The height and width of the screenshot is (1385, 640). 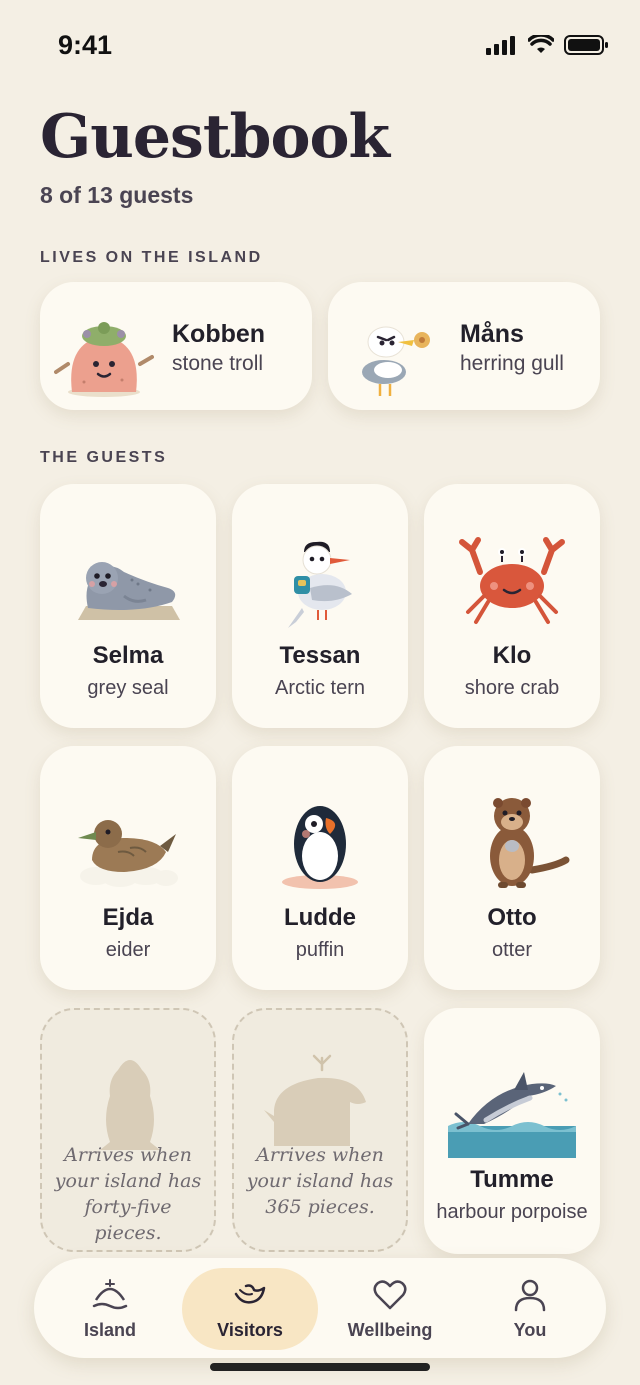 I want to click on guest-name: Tumme, so click(x=512, y=1179).